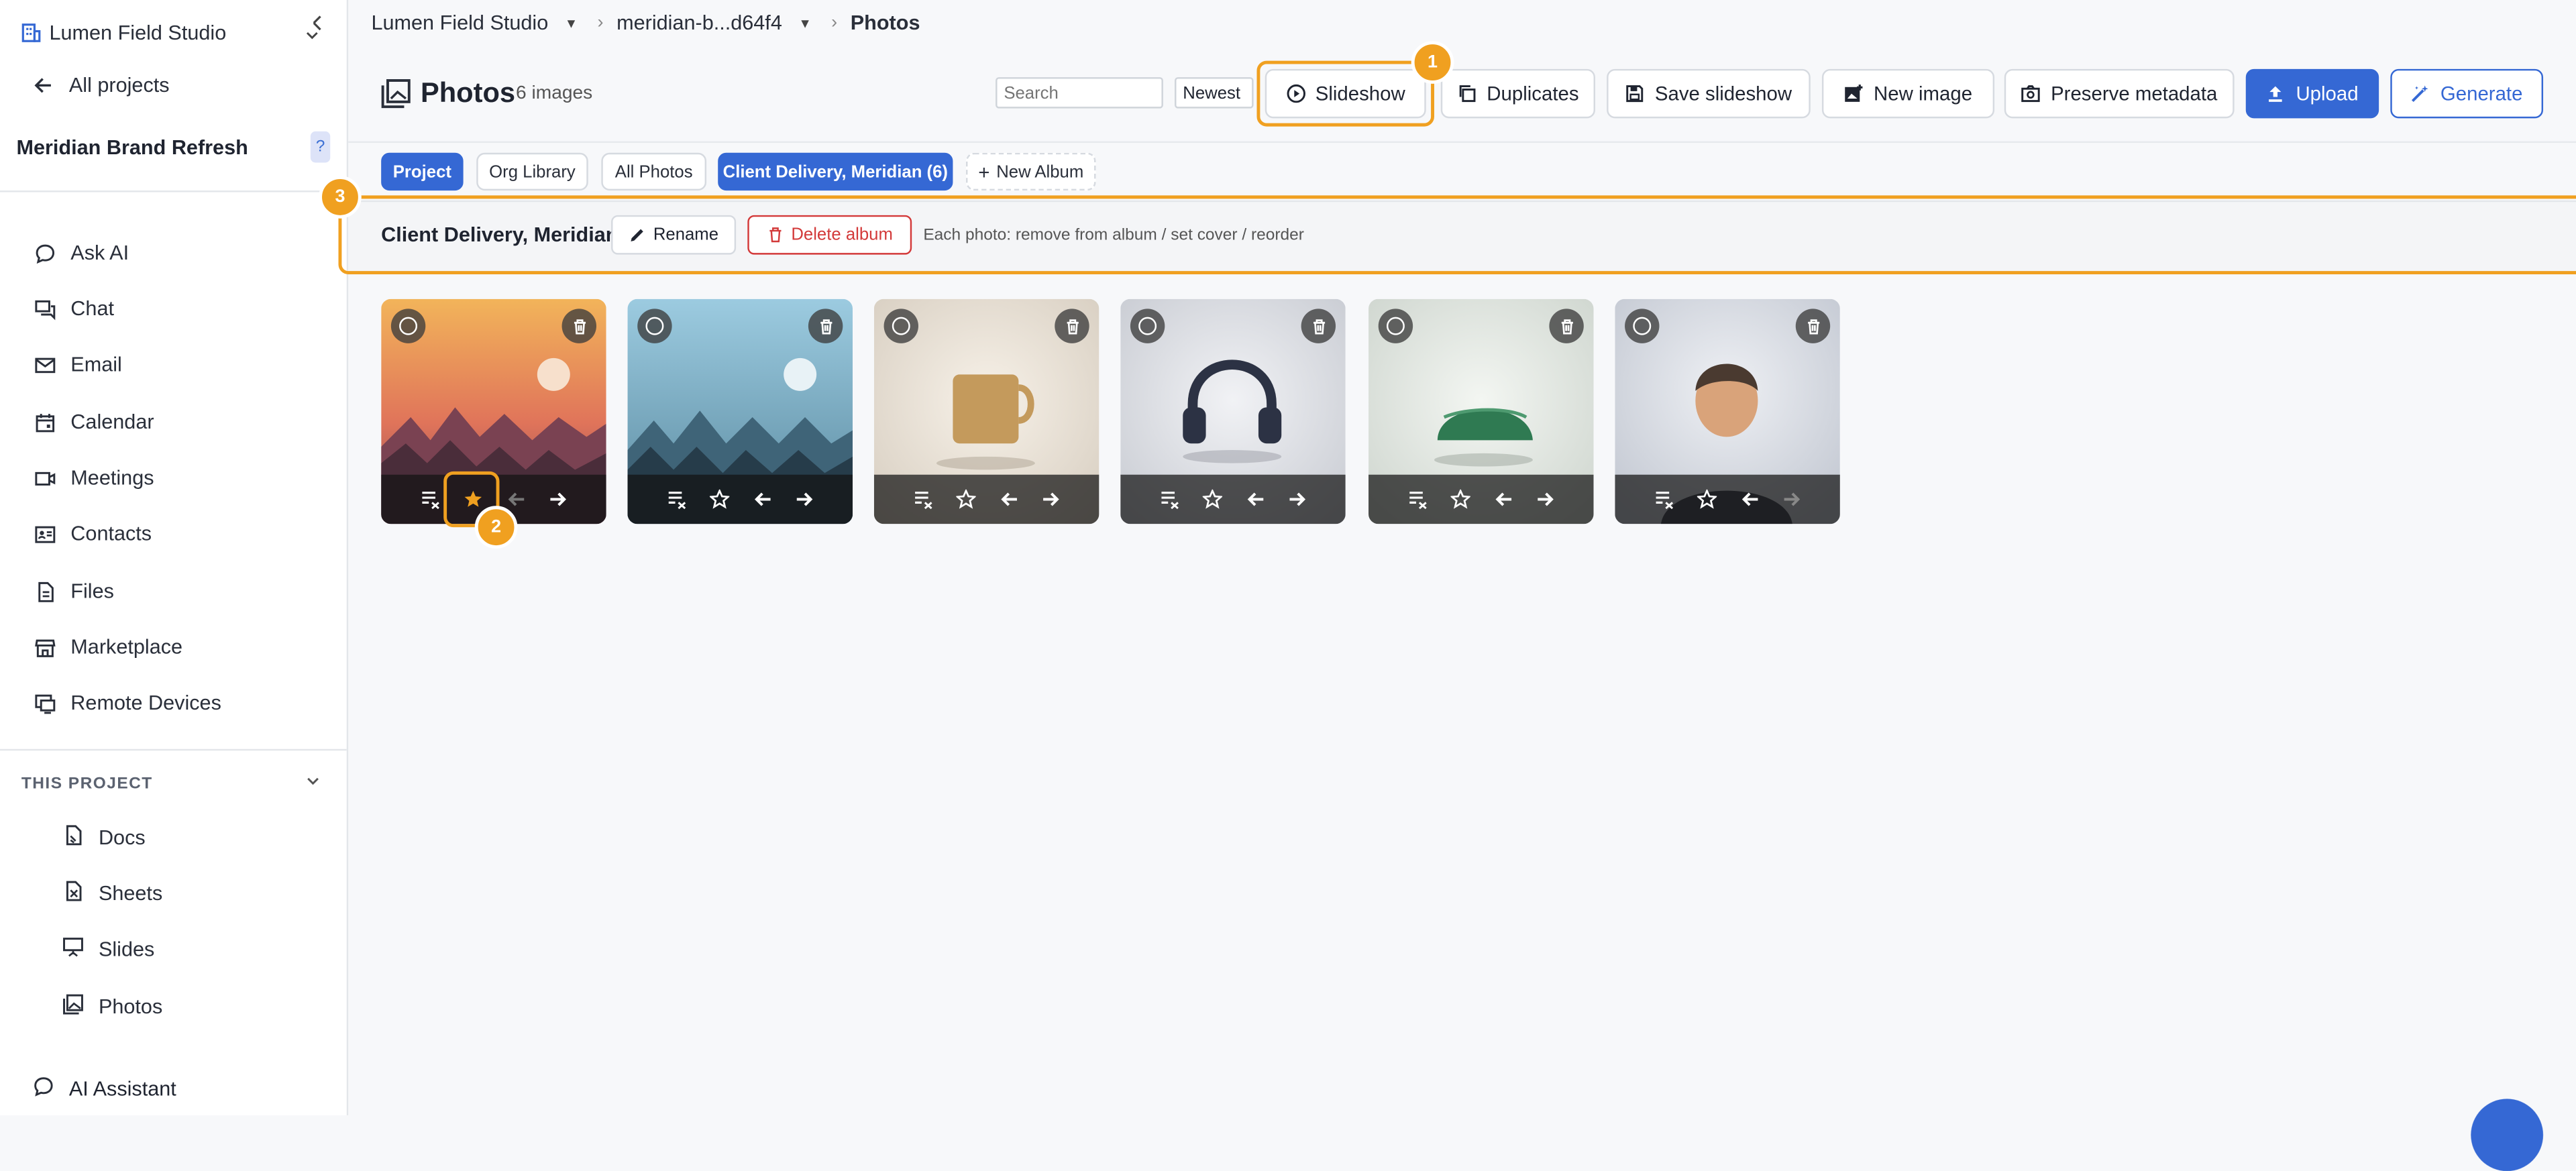 Image resolution: width=2576 pixels, height=1171 pixels. What do you see at coordinates (92, 533) in the screenshot?
I see `sidebar-item-contacts: Contacts` at bounding box center [92, 533].